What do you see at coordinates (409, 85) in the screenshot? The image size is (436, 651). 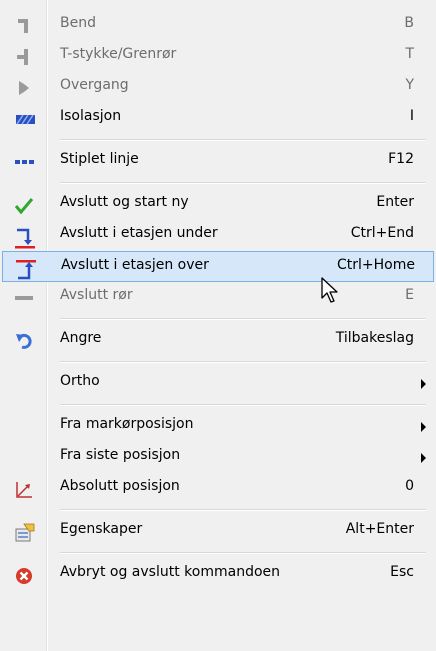 I see `menu-item-shortcut: Y` at bounding box center [409, 85].